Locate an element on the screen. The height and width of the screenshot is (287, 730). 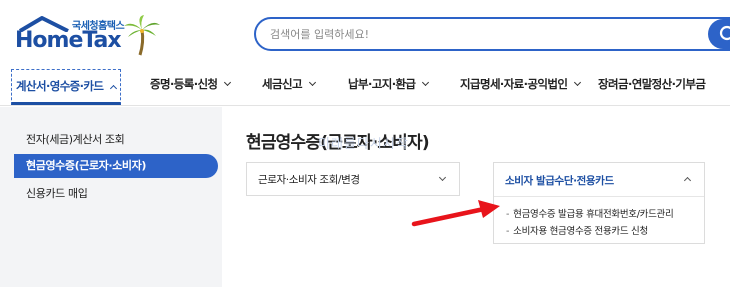
nav-item-certificates: 증명·등록·신청 is located at coordinates (191, 84).